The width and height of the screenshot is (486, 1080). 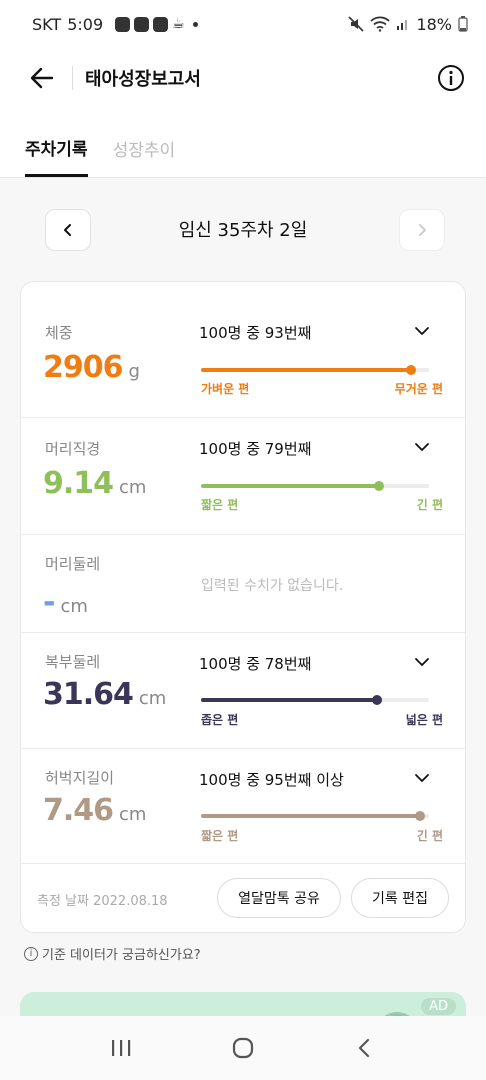 I want to click on empty-value-message: 입력된 수치가 없습니다., so click(x=272, y=586).